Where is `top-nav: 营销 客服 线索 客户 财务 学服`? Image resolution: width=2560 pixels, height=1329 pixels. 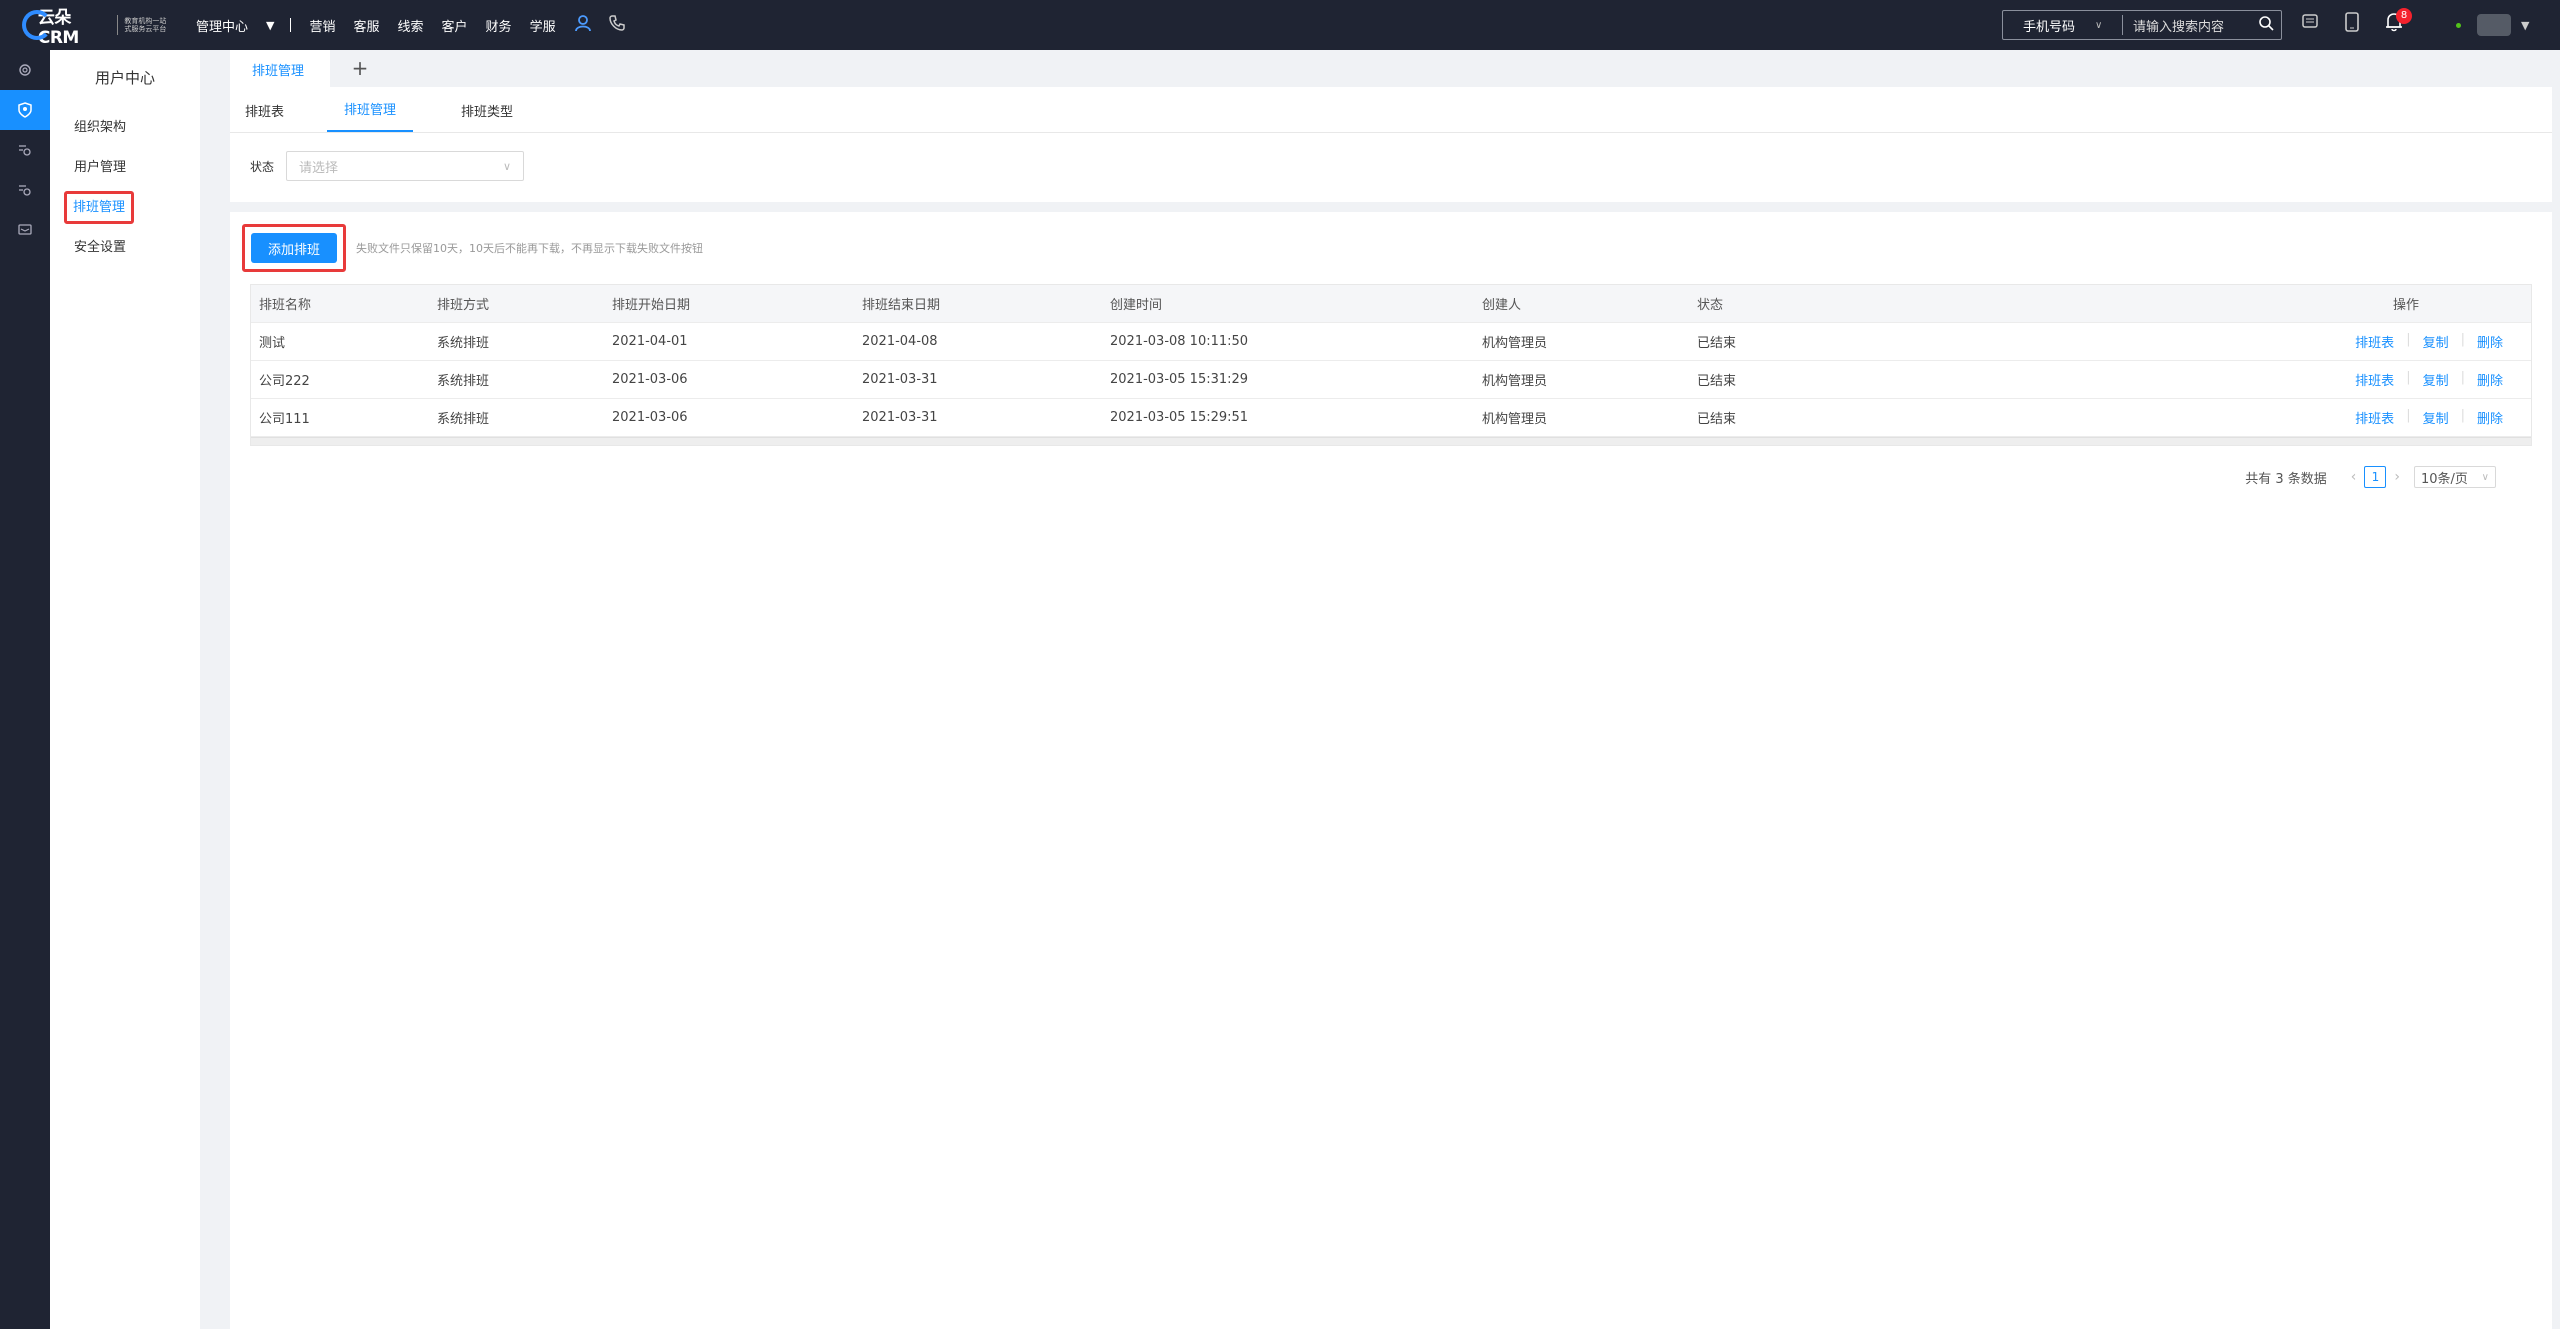 top-nav: 营销 客服 线索 客户 财务 学服 is located at coordinates (476, 25).